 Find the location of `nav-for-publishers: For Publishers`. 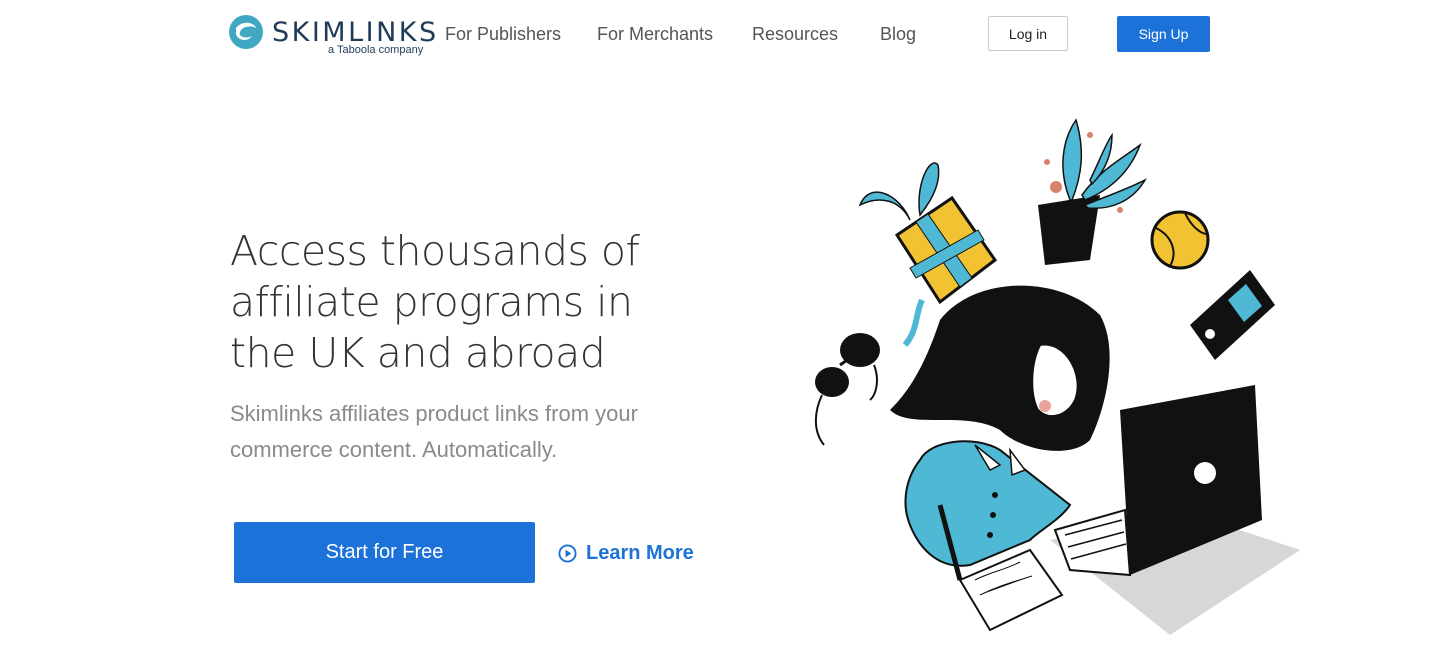

nav-for-publishers: For Publishers is located at coordinates (503, 34).